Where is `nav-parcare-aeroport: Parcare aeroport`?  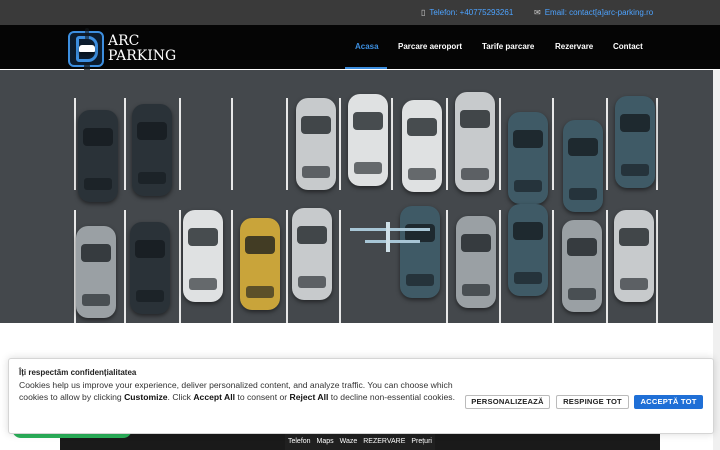 nav-parcare-aeroport: Parcare aeroport is located at coordinates (430, 47).